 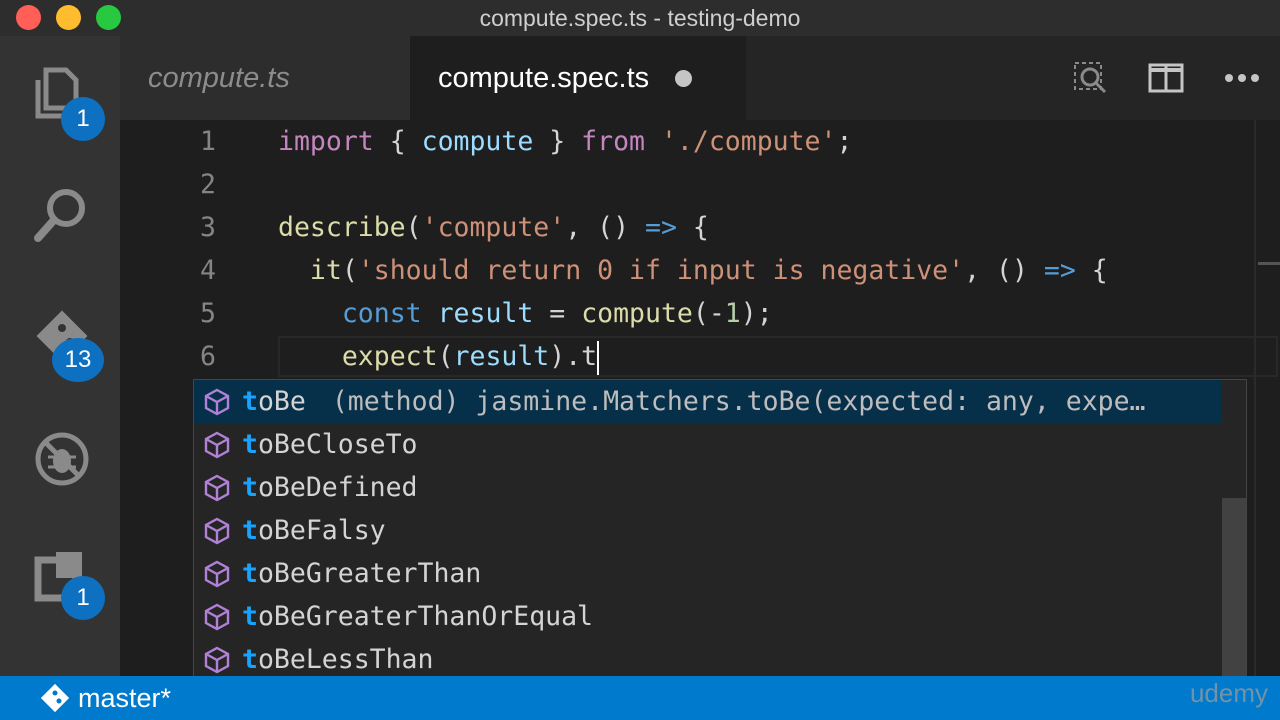 What do you see at coordinates (598, 357) in the screenshot?
I see `text-cursor` at bounding box center [598, 357].